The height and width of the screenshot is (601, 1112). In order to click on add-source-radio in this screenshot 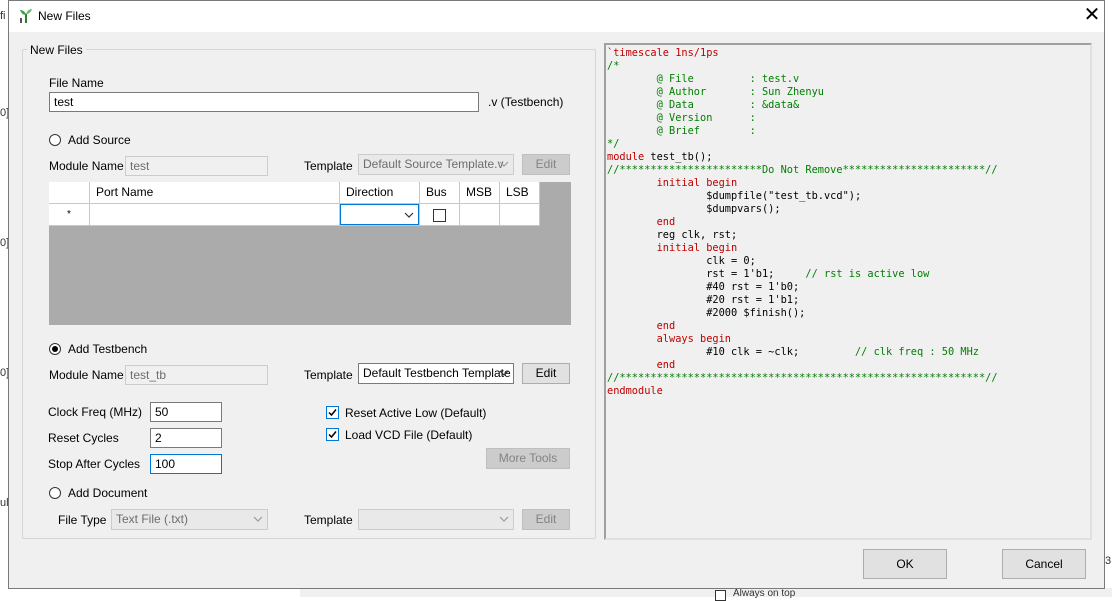, I will do `click(55, 140)`.